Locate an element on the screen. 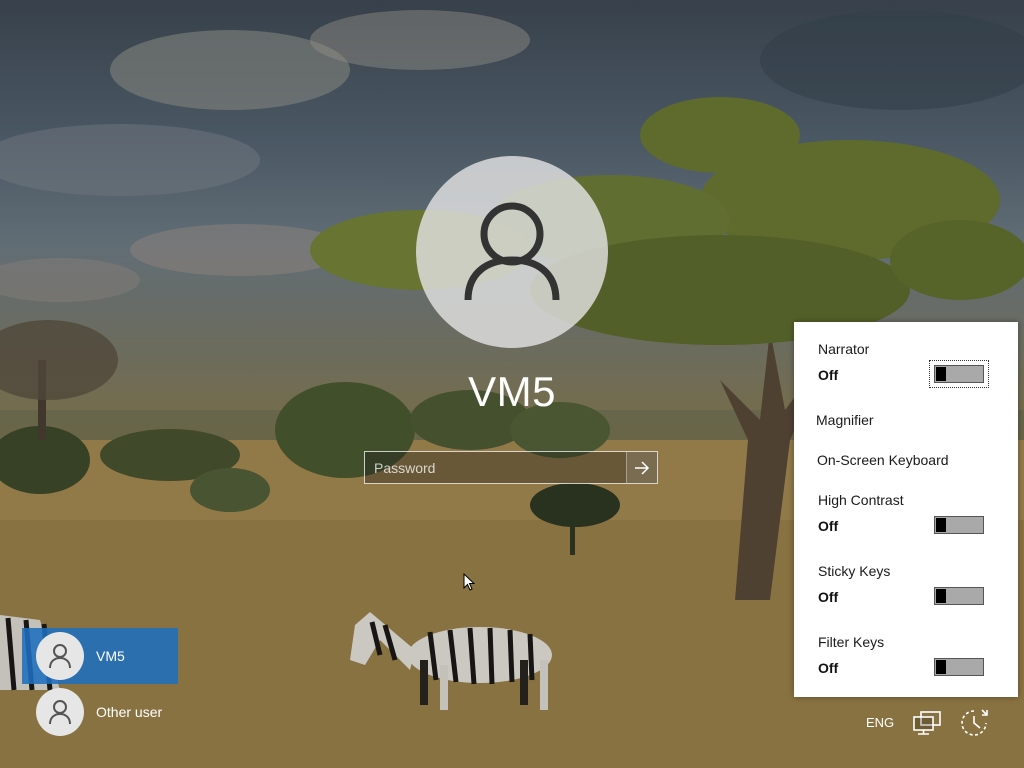 The height and width of the screenshot is (768, 1024). arrow-right-icon is located at coordinates (642, 467).